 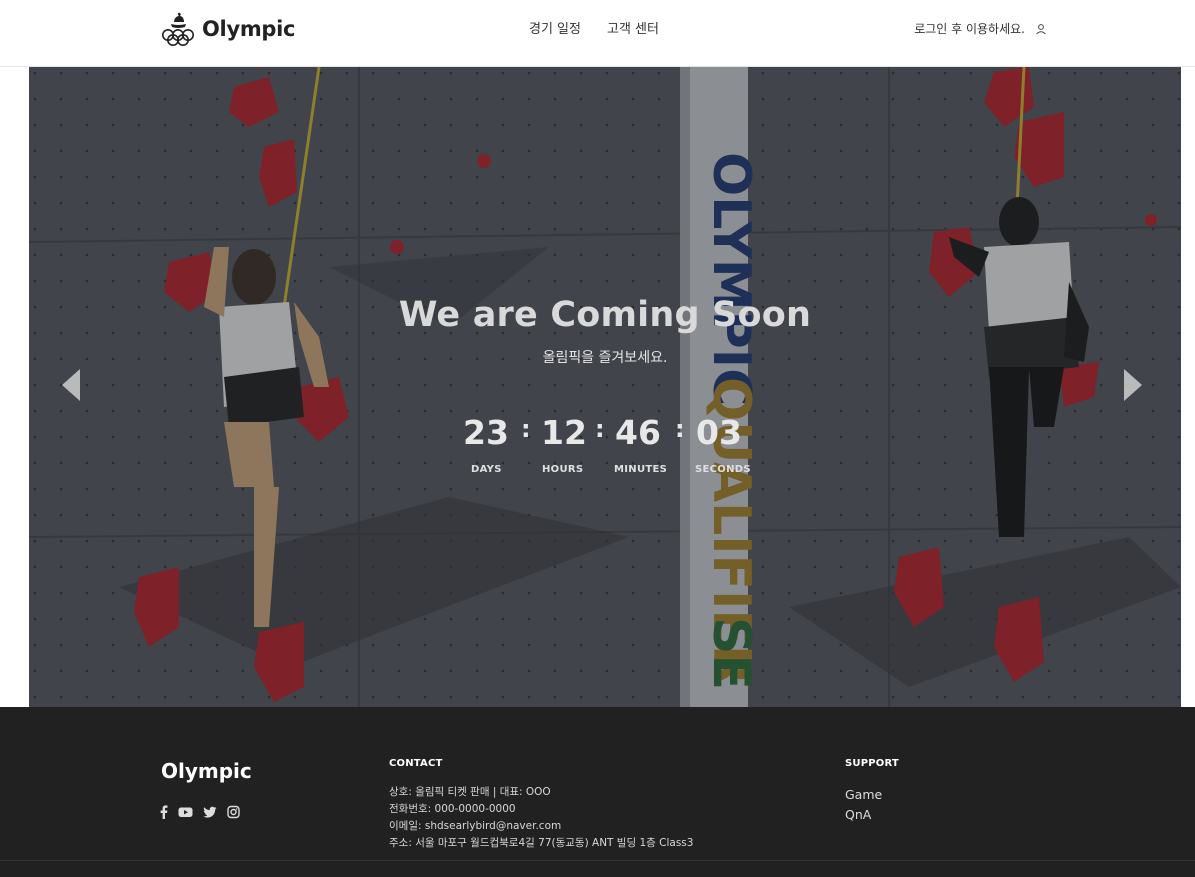 I want to click on countdown-seconds-label: SECONDS, so click(x=723, y=469).